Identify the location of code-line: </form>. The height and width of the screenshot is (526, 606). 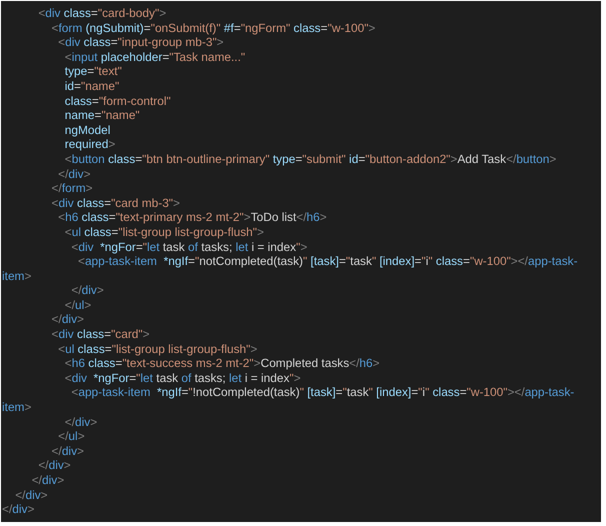
(71, 188).